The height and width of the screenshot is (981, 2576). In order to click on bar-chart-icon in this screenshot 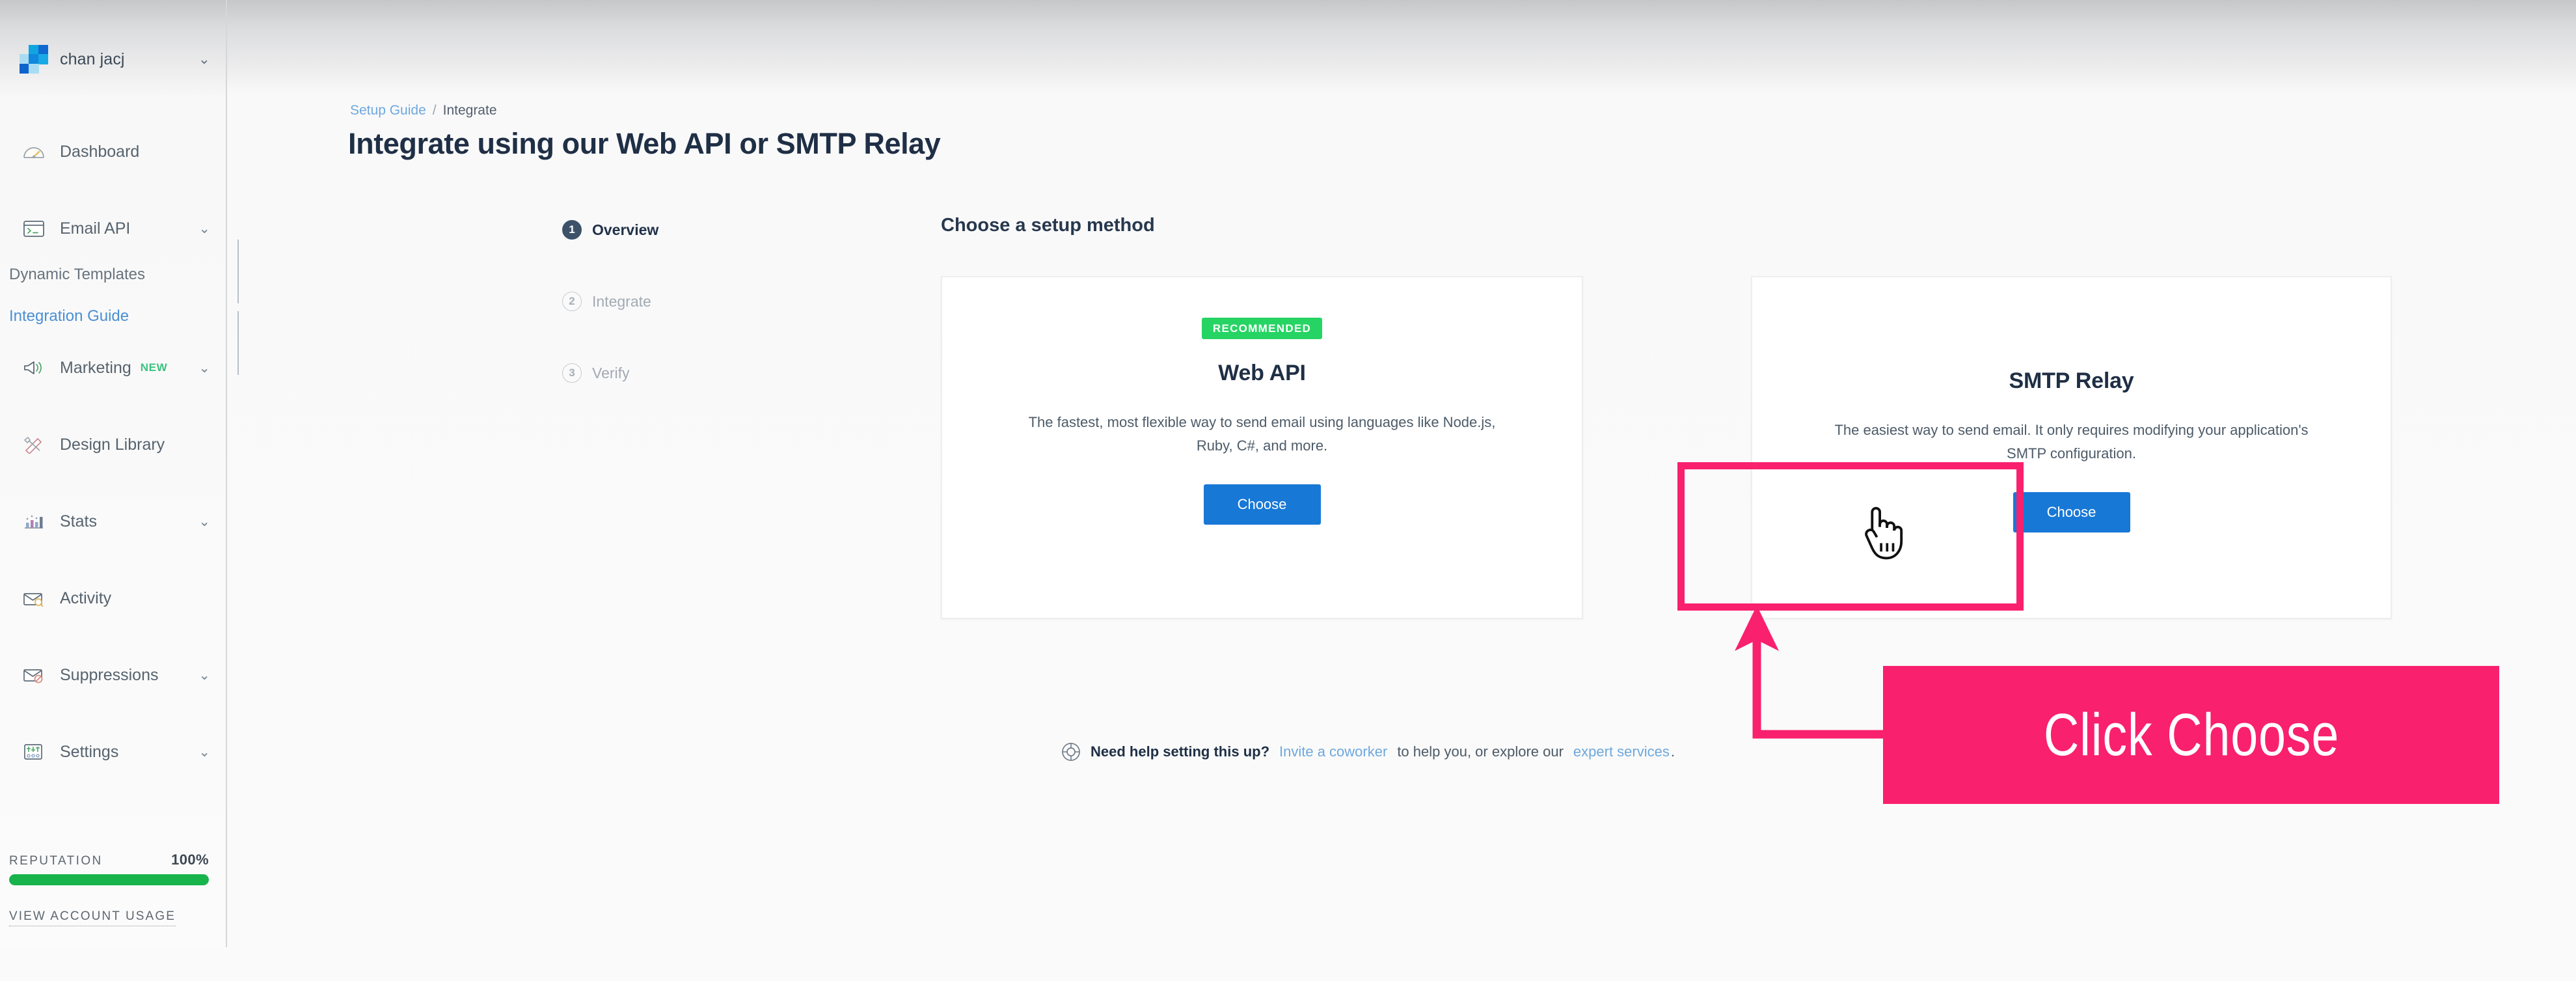, I will do `click(34, 521)`.